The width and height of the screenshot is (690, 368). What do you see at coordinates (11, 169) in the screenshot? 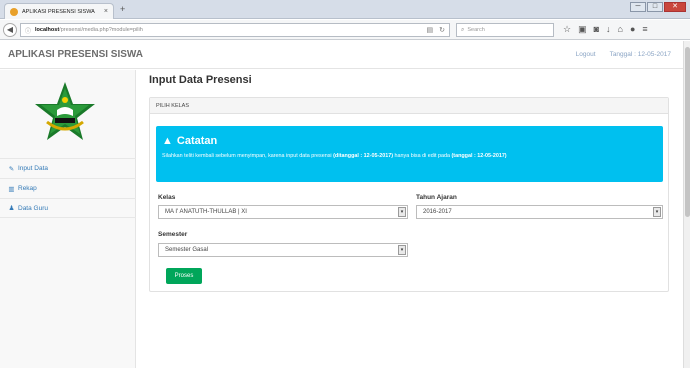
I see `edit-icon: ✎` at bounding box center [11, 169].